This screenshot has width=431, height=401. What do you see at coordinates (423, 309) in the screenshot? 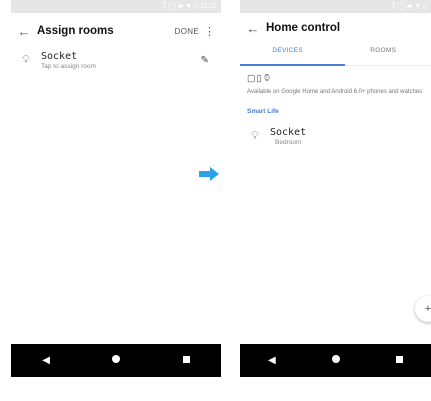
I see `add-icon: +` at bounding box center [423, 309].